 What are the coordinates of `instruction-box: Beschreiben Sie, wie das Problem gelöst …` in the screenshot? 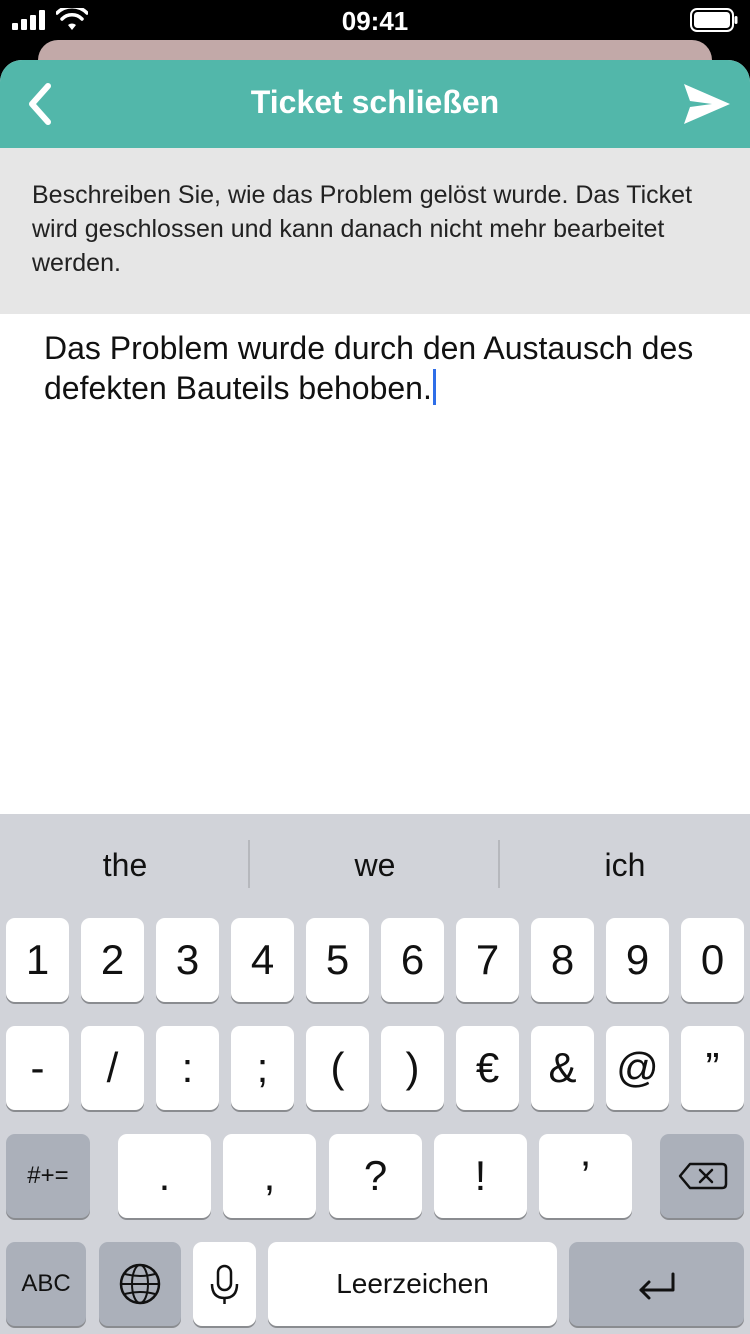 It's located at (375, 231).